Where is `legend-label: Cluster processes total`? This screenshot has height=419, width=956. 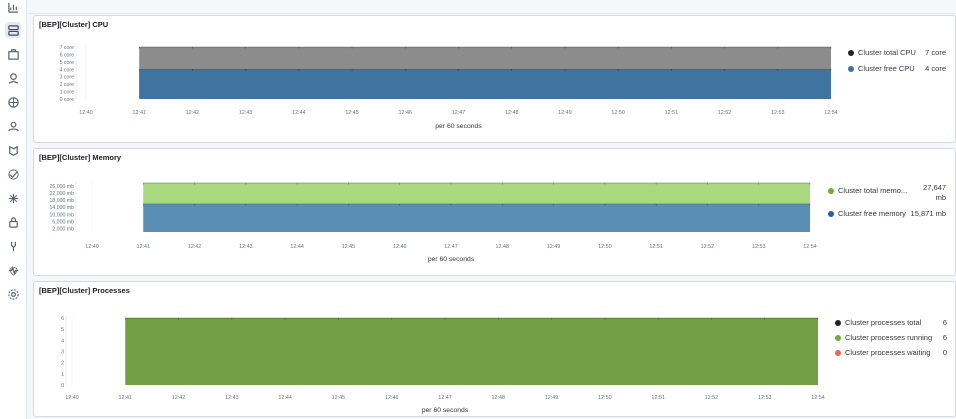
legend-label: Cluster processes total is located at coordinates (883, 322).